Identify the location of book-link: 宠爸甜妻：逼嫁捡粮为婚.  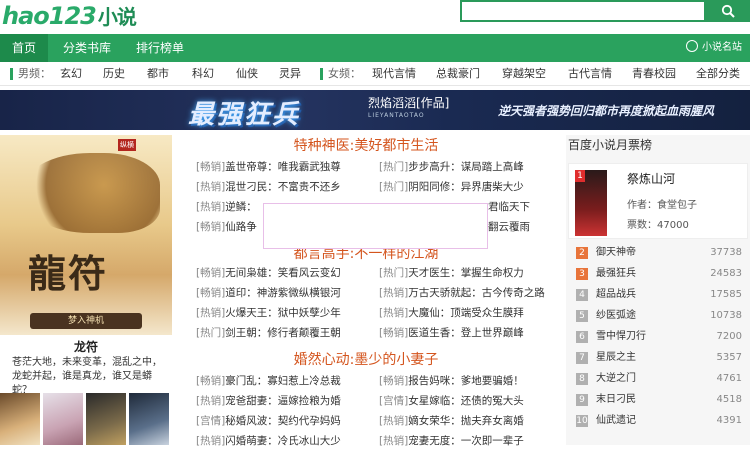
(283, 401).